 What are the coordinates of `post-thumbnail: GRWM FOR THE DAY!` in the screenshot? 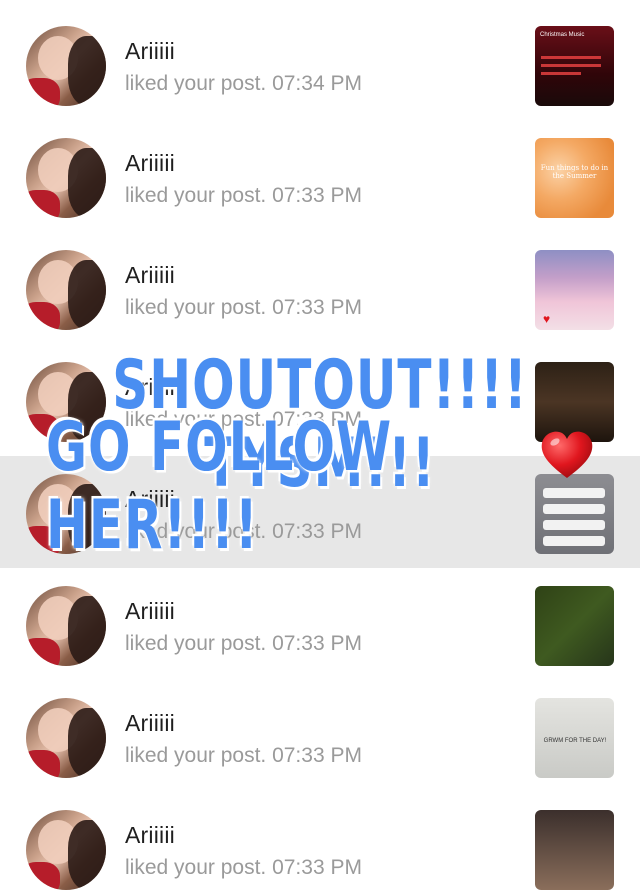 It's located at (574, 738).